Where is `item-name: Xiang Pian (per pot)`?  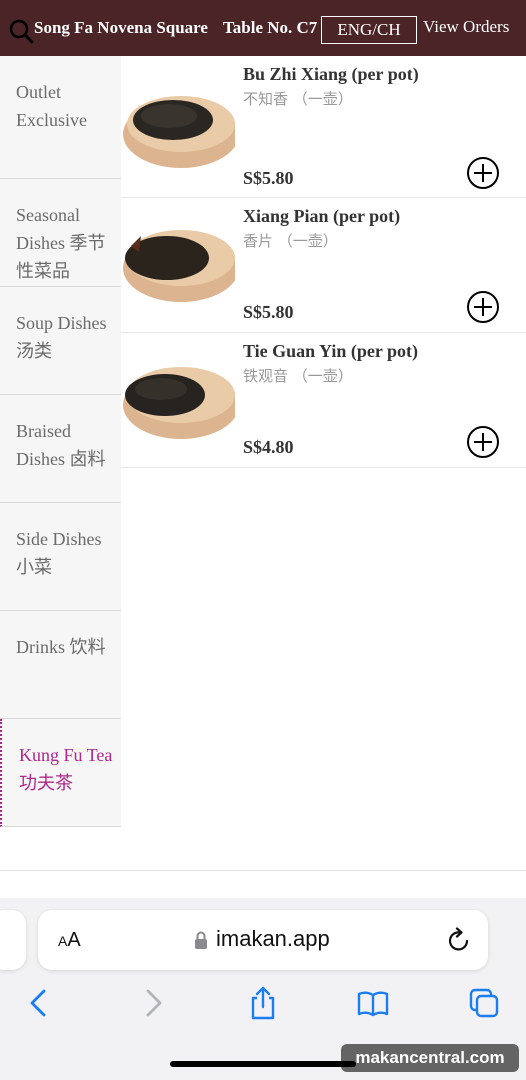 item-name: Xiang Pian (per pot) is located at coordinates (322, 216).